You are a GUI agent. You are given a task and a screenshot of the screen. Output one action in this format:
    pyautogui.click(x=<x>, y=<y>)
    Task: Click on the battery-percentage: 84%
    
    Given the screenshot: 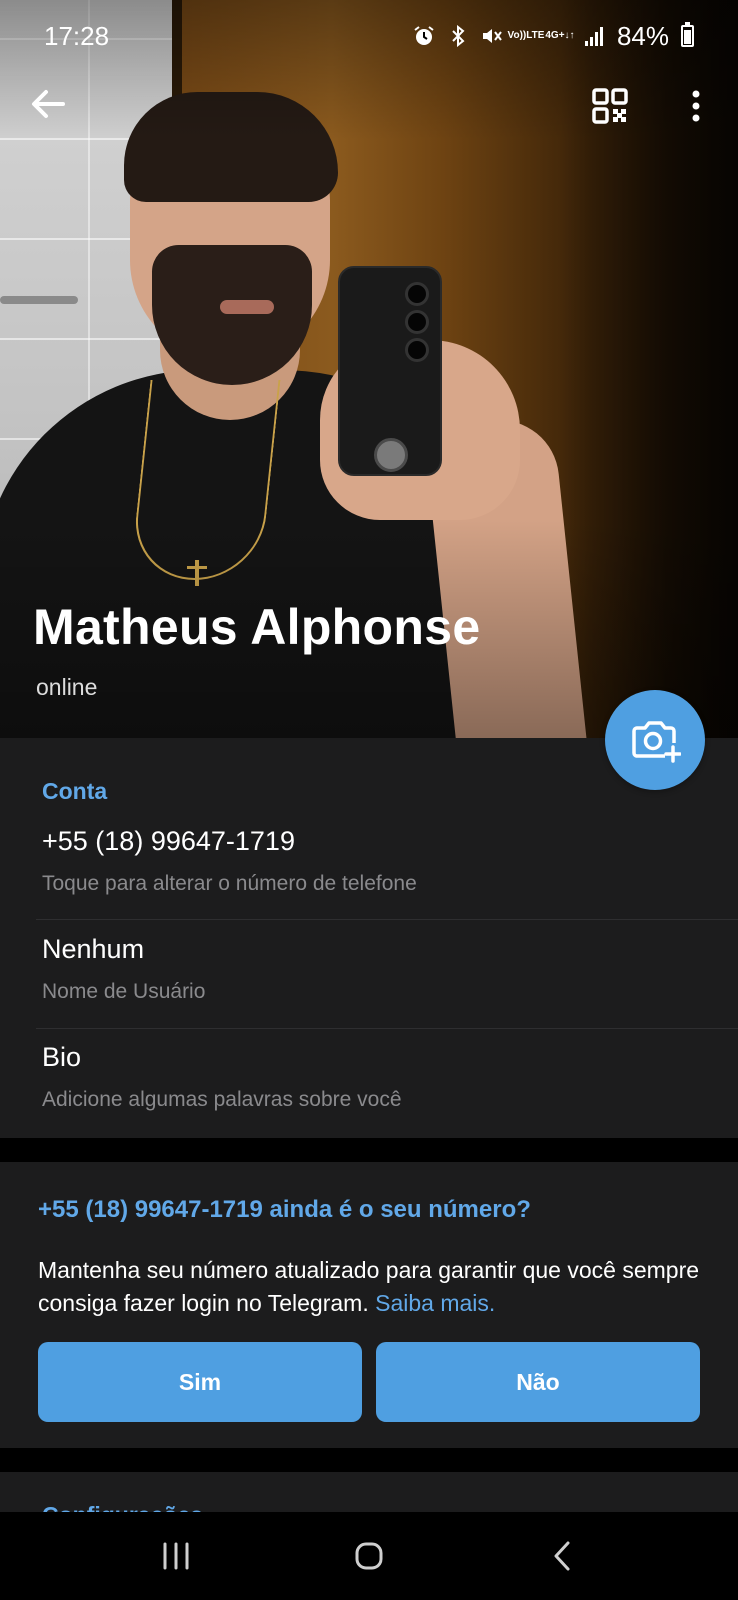 What is the action you would take?
    pyautogui.click(x=642, y=35)
    